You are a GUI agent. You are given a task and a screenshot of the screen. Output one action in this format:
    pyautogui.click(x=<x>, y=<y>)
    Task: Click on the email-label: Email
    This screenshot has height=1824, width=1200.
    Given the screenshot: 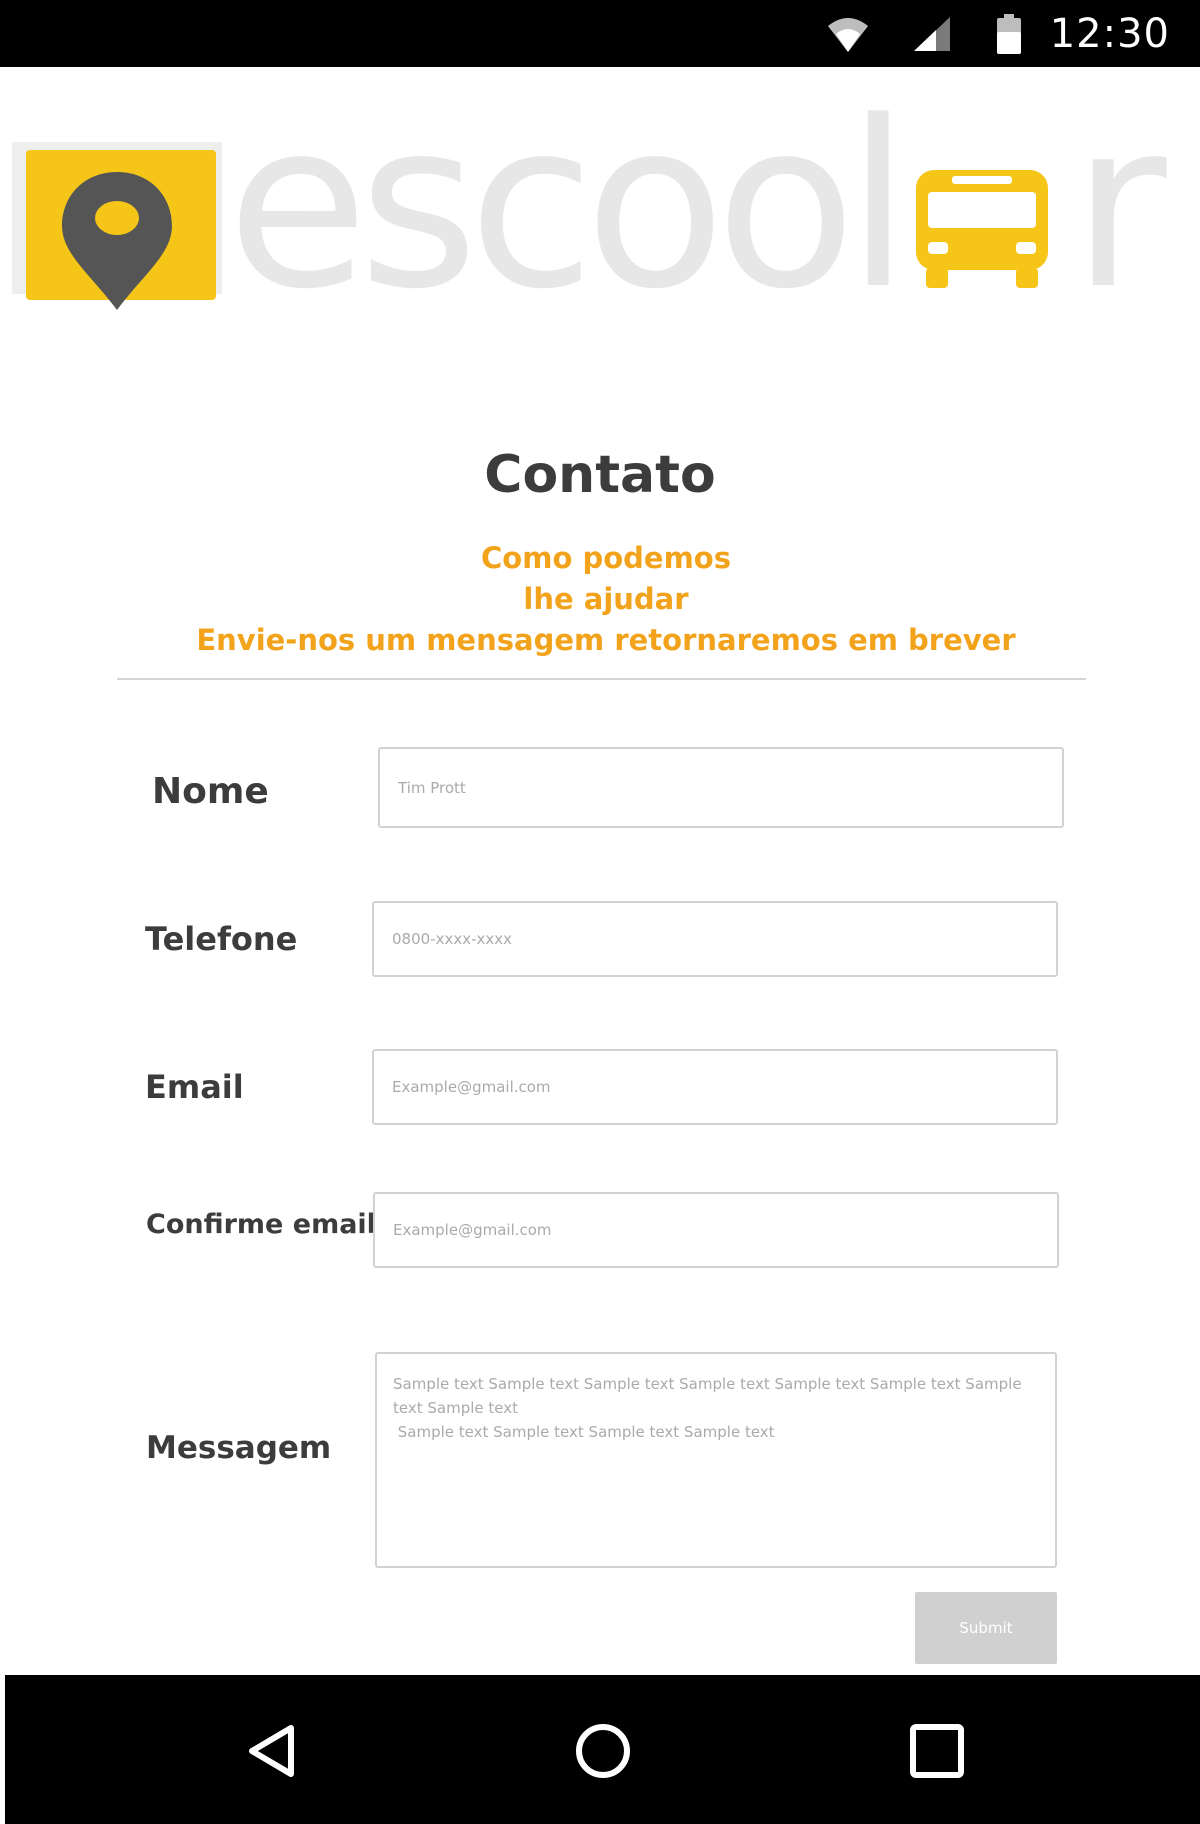 What is the action you would take?
    pyautogui.click(x=194, y=1087)
    